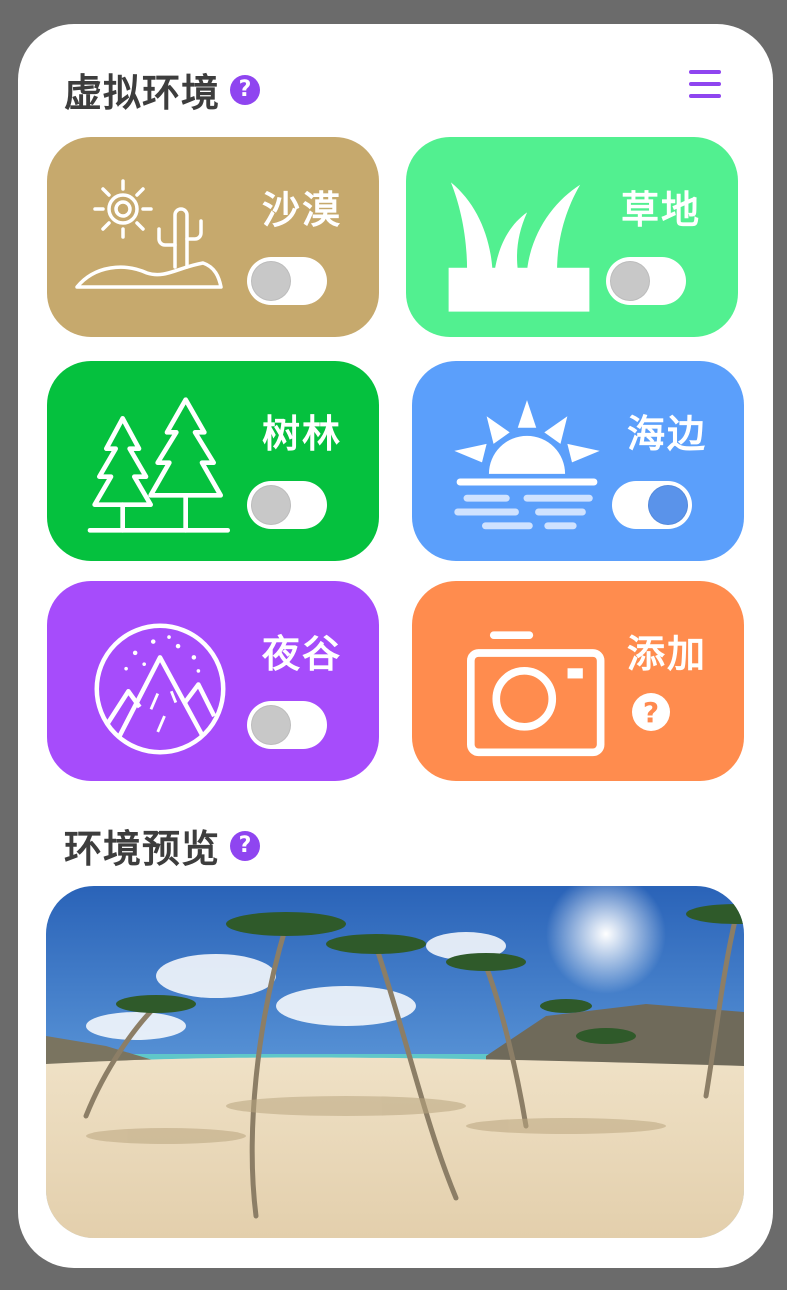 Image resolution: width=787 pixels, height=1290 pixels. Describe the element at coordinates (160, 689) in the screenshot. I see `night-mountains-icon` at that location.